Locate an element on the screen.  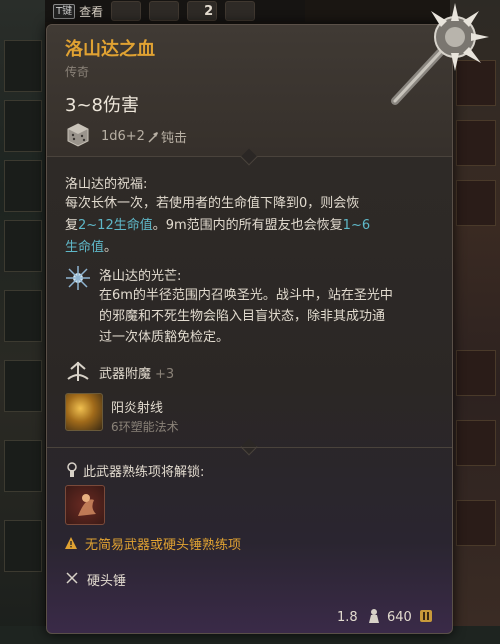
warning-icon is located at coordinates (71, 543).